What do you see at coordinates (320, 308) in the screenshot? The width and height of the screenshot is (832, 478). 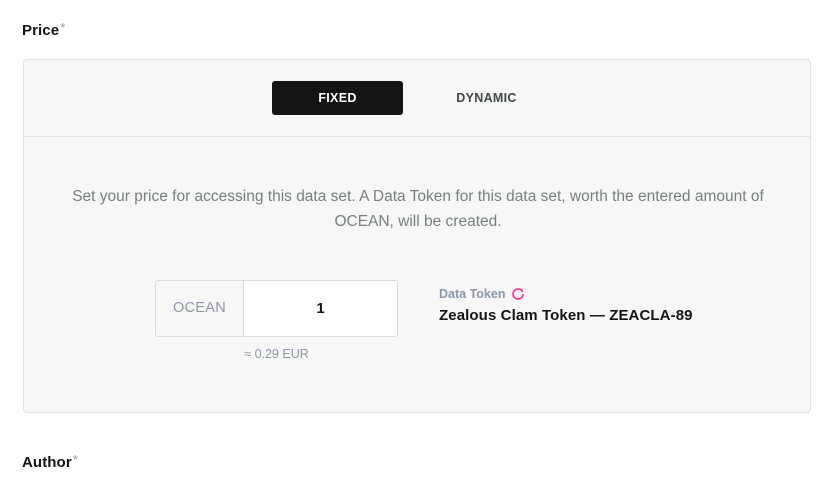 I see `price-amount-input` at bounding box center [320, 308].